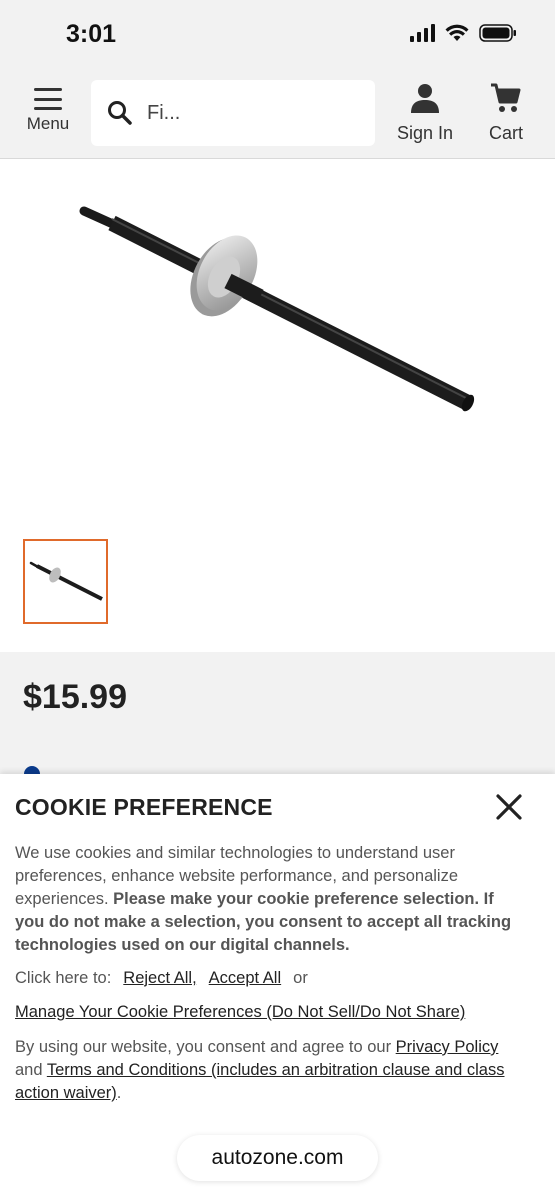 This screenshot has width=555, height=1200. What do you see at coordinates (120, 113) in the screenshot?
I see `search-icon` at bounding box center [120, 113].